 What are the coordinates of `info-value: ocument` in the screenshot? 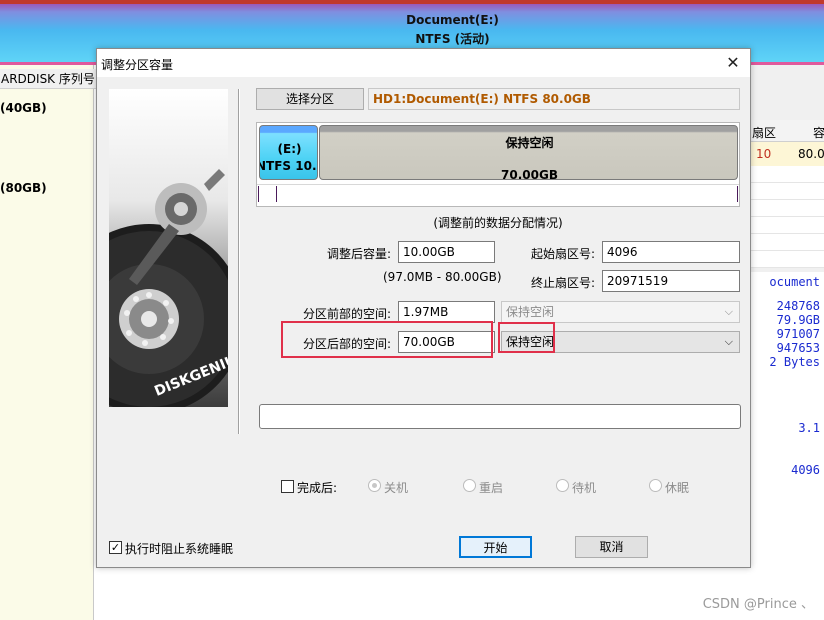 It's located at (794, 282).